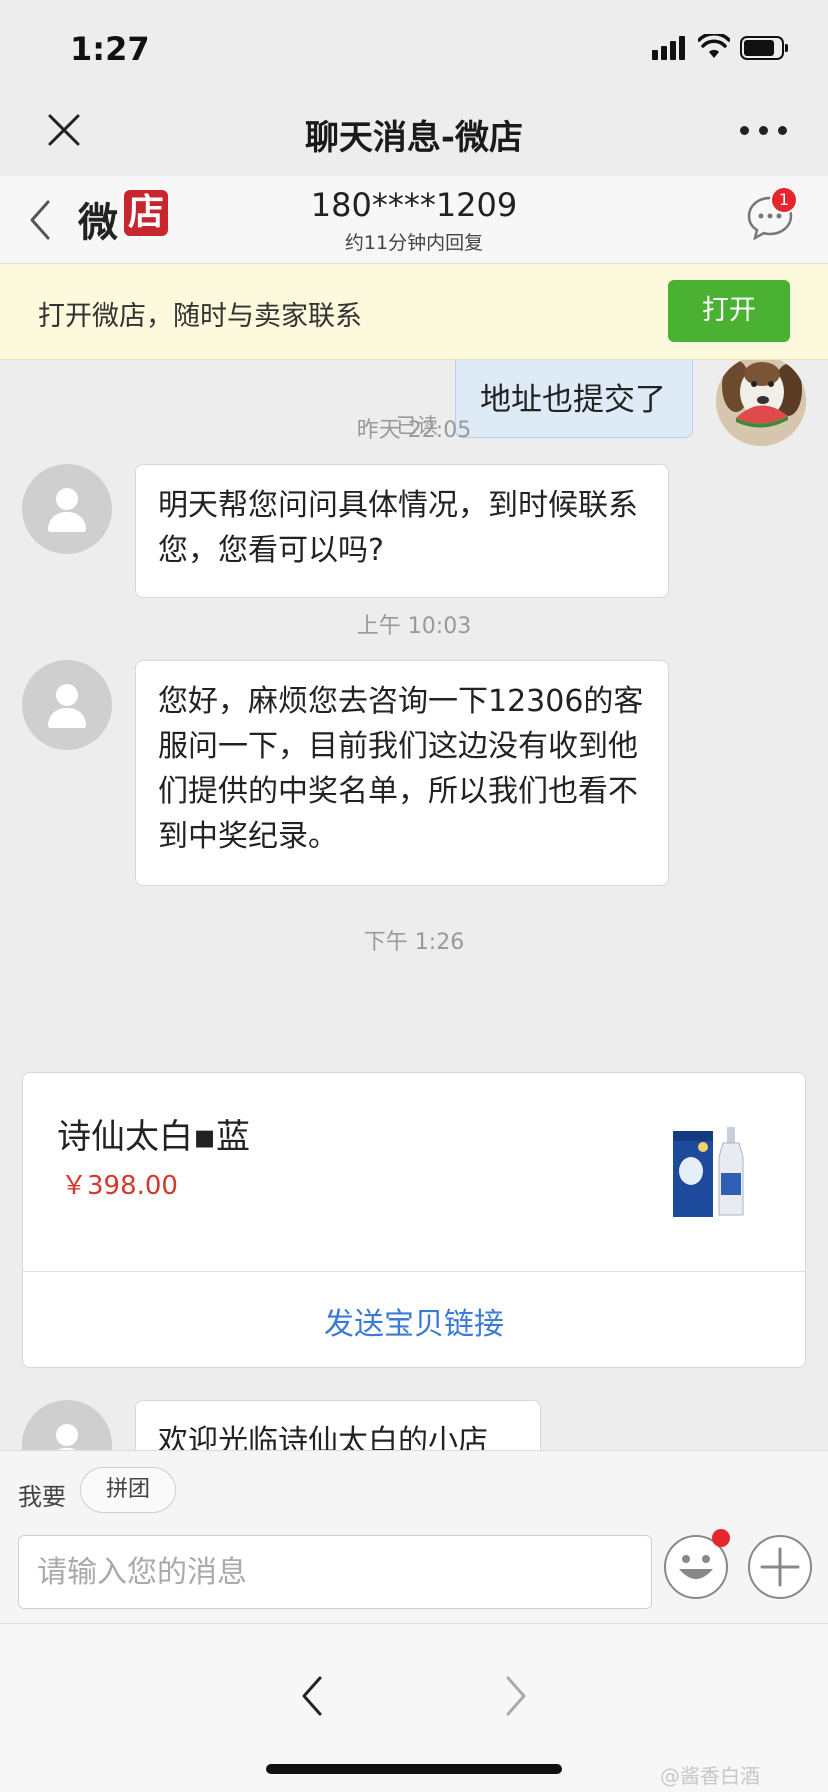  I want to click on page-title: 聊天消息-微店, so click(414, 138).